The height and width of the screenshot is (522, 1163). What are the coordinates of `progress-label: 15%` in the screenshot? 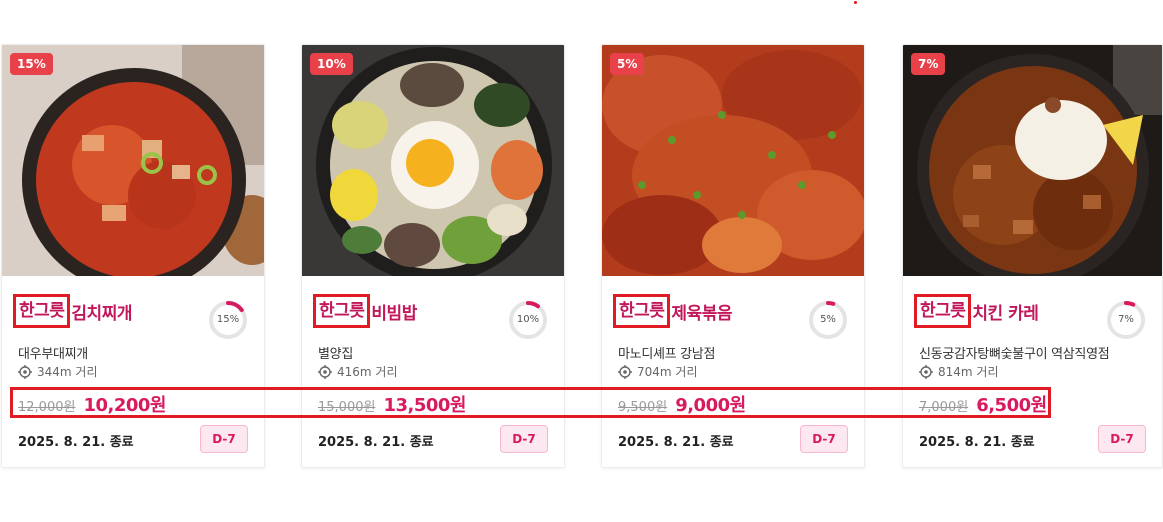 It's located at (228, 319).